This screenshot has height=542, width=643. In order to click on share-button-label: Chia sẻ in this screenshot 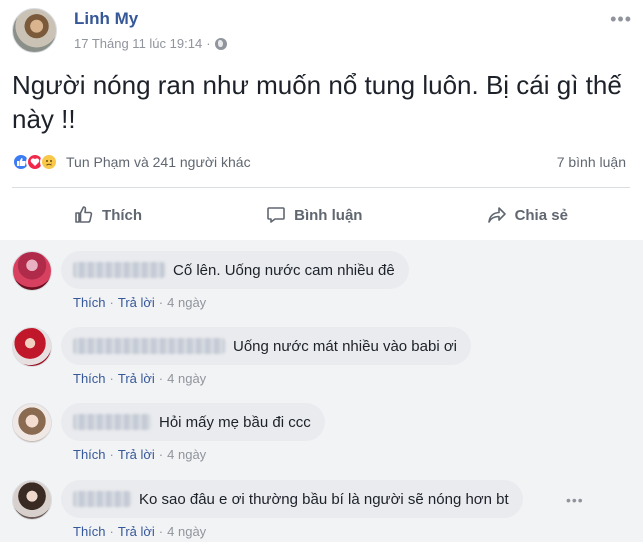, I will do `click(541, 215)`.